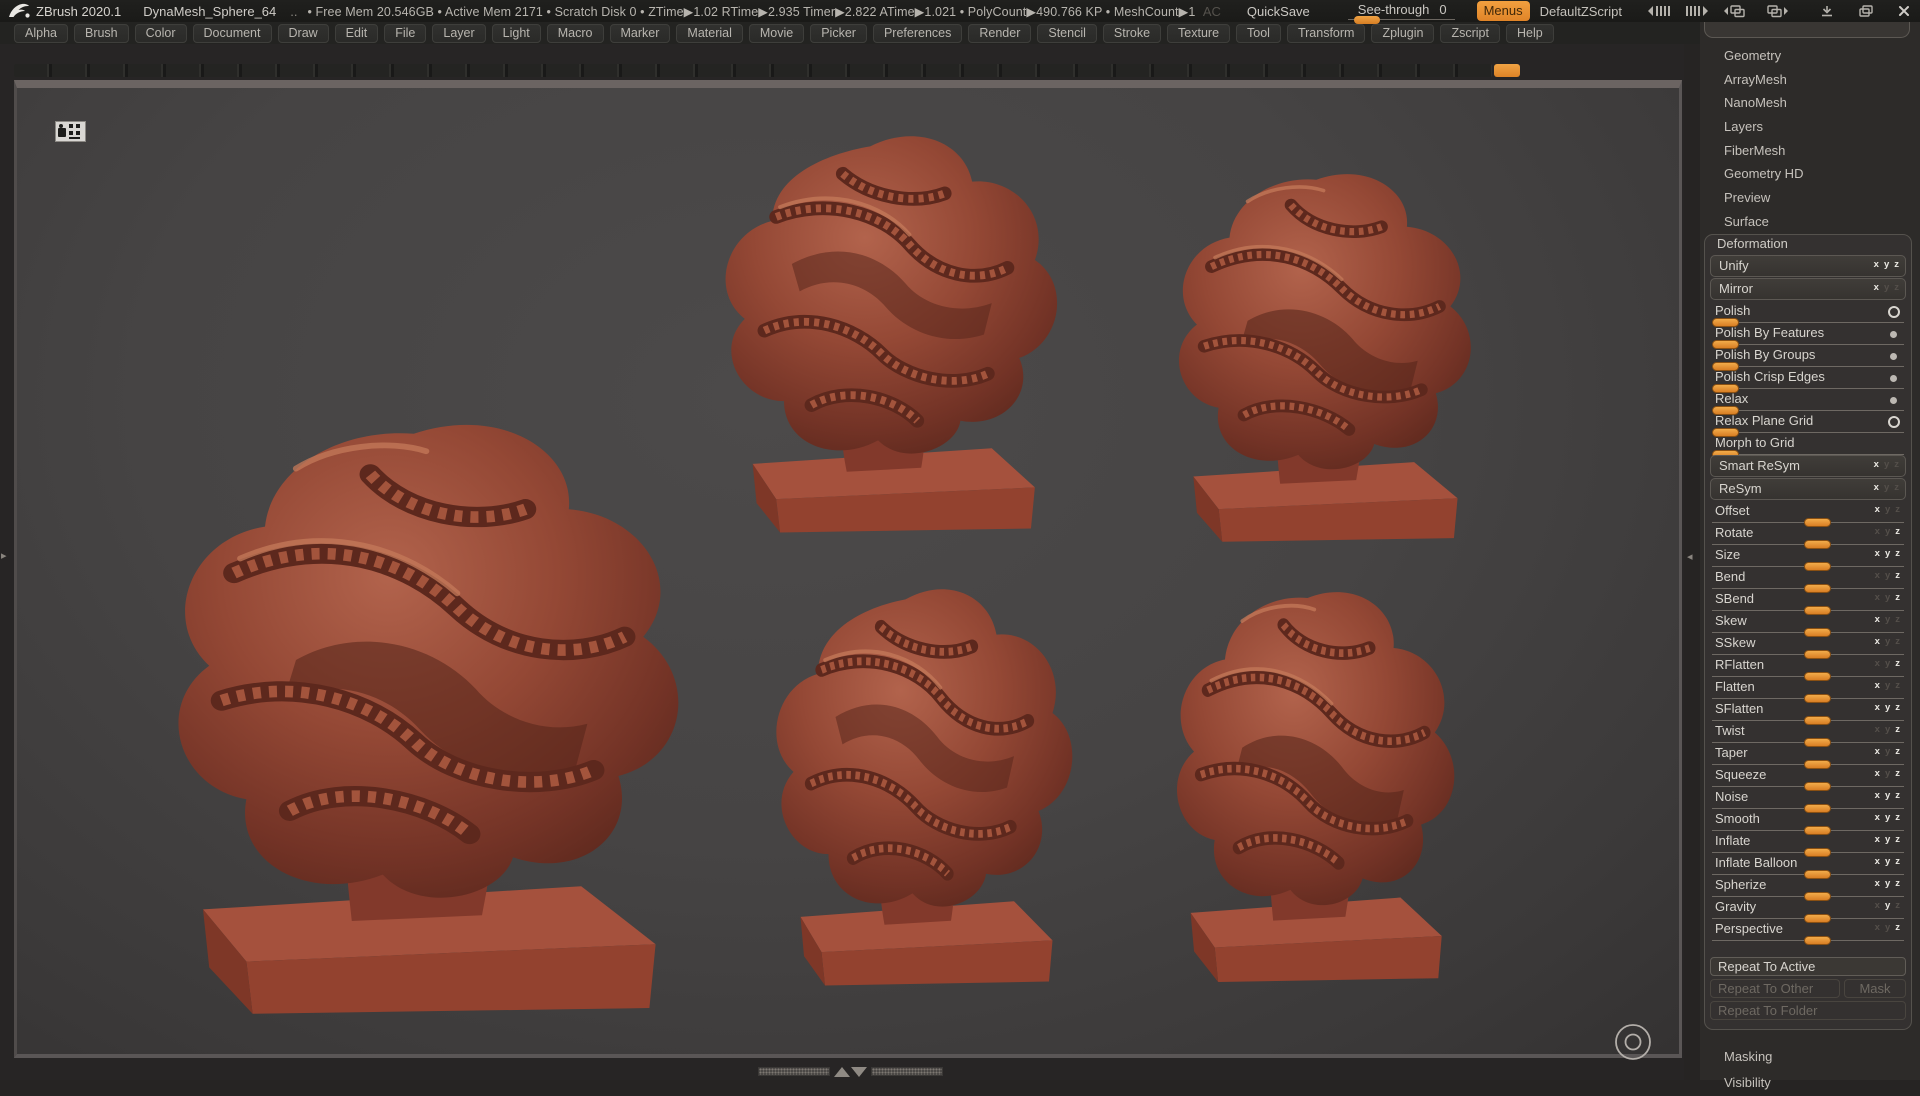  I want to click on deformation-row: Polish xyz, so click(1808, 314).